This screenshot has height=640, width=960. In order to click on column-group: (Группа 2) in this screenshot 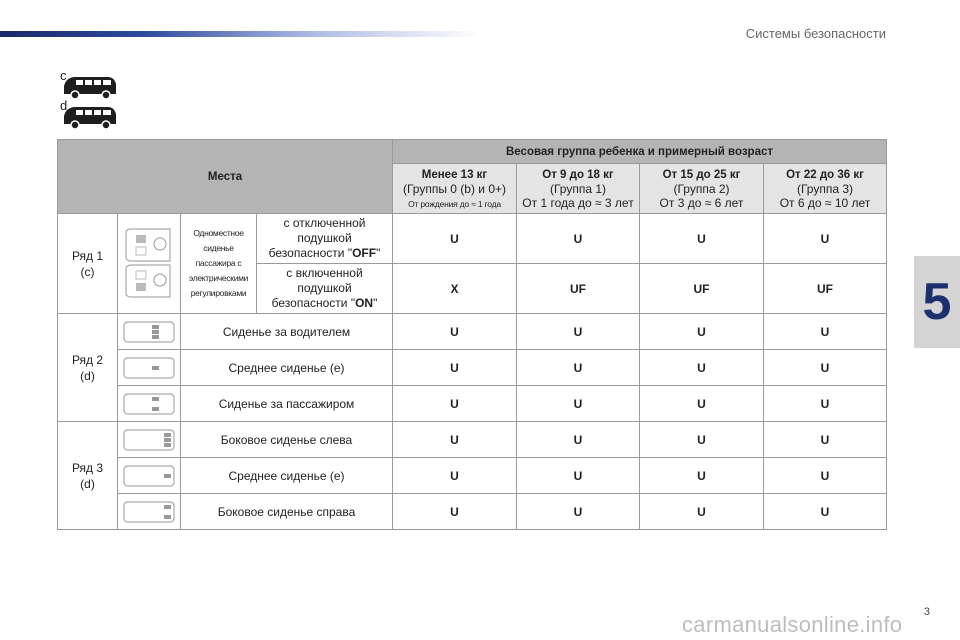, I will do `click(701, 189)`.